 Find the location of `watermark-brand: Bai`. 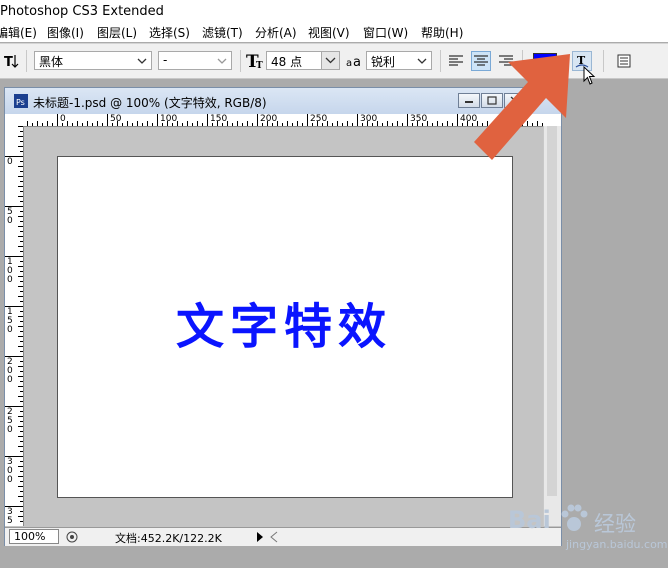

watermark-brand: Bai is located at coordinates (529, 520).